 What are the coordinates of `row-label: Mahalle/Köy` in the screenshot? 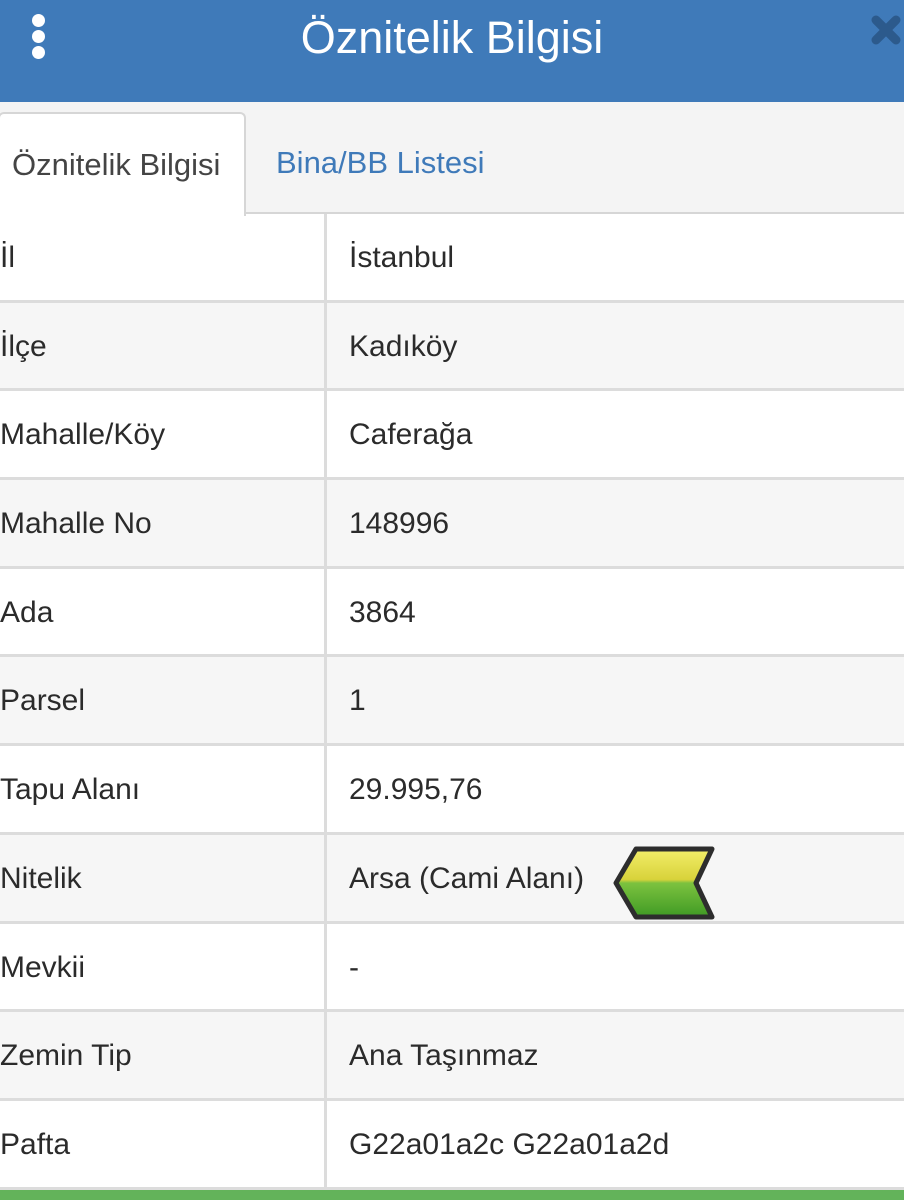 It's located at (163, 434).